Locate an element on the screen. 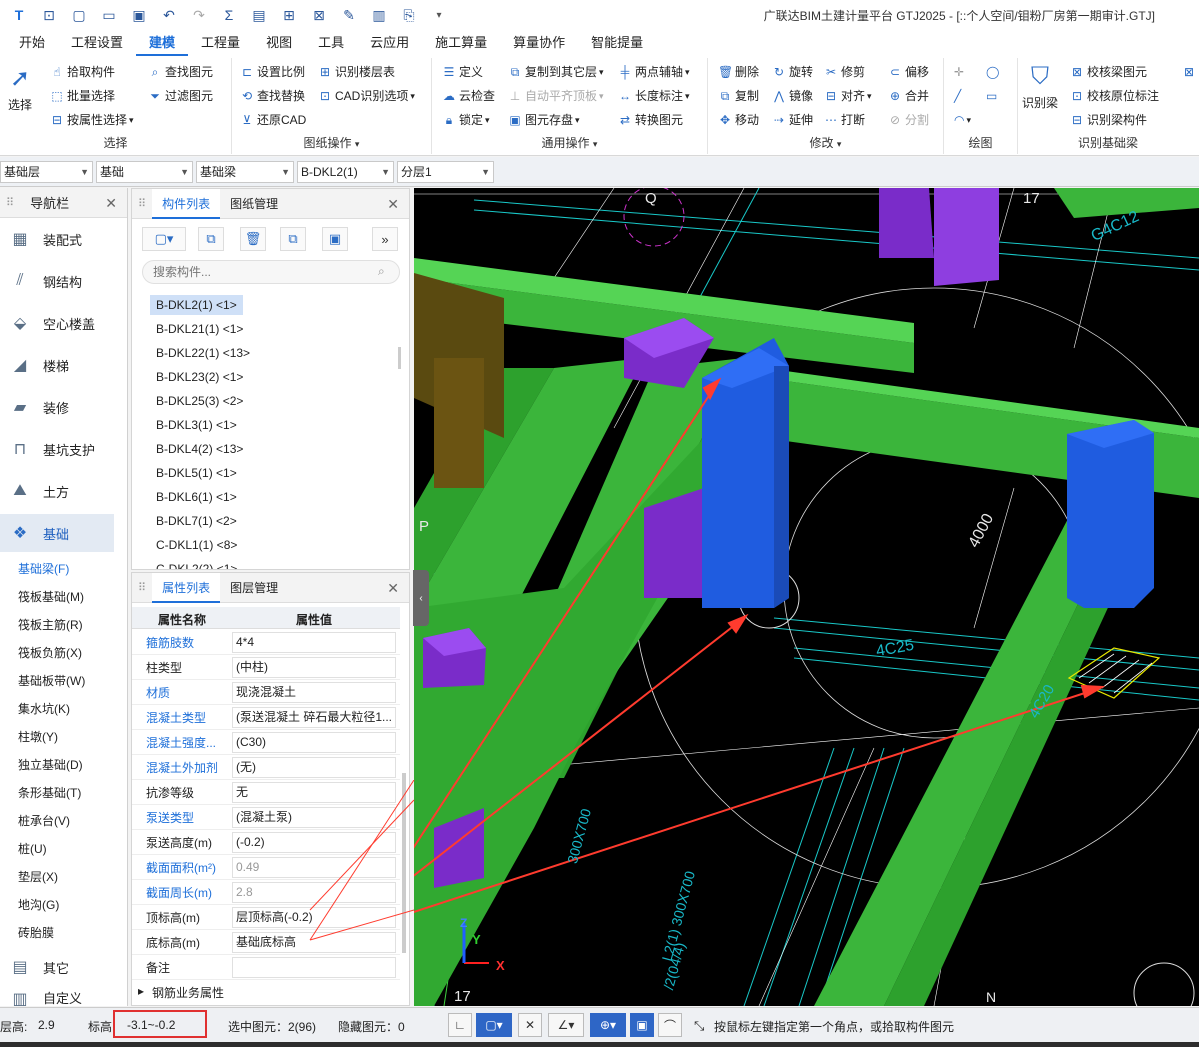 The image size is (1199, 1047). nav-sub-raft: 筏板基础(M) is located at coordinates (51, 596).